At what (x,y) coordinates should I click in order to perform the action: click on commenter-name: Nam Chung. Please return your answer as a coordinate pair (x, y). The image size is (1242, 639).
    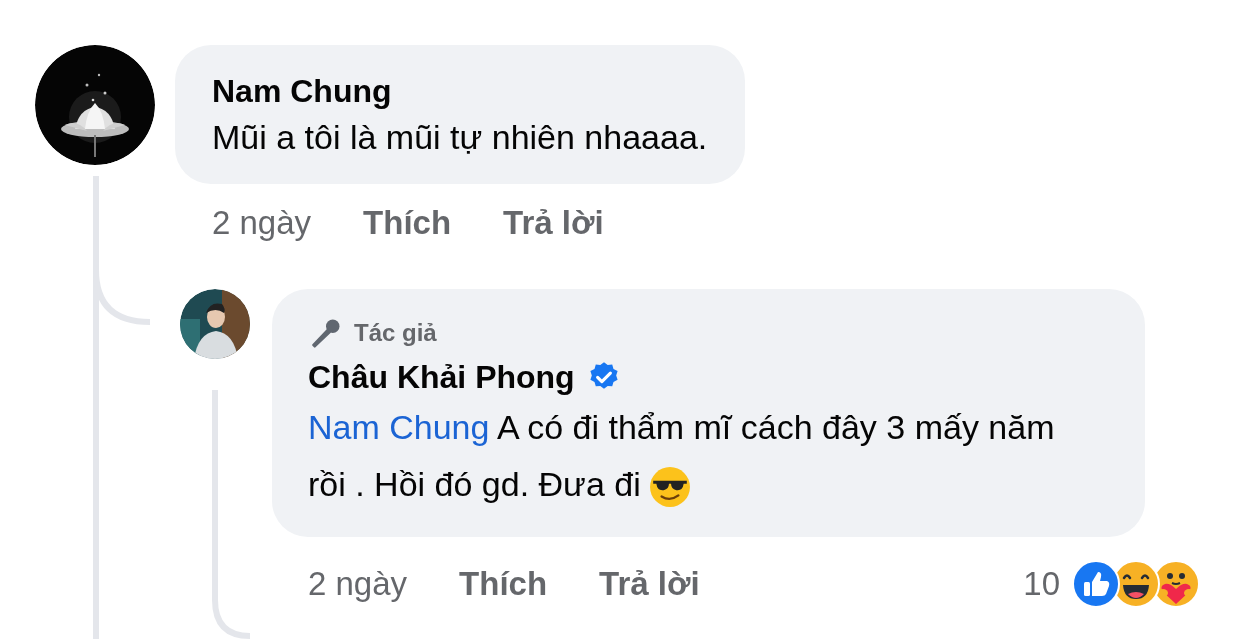
    Looking at the image, I should click on (302, 91).